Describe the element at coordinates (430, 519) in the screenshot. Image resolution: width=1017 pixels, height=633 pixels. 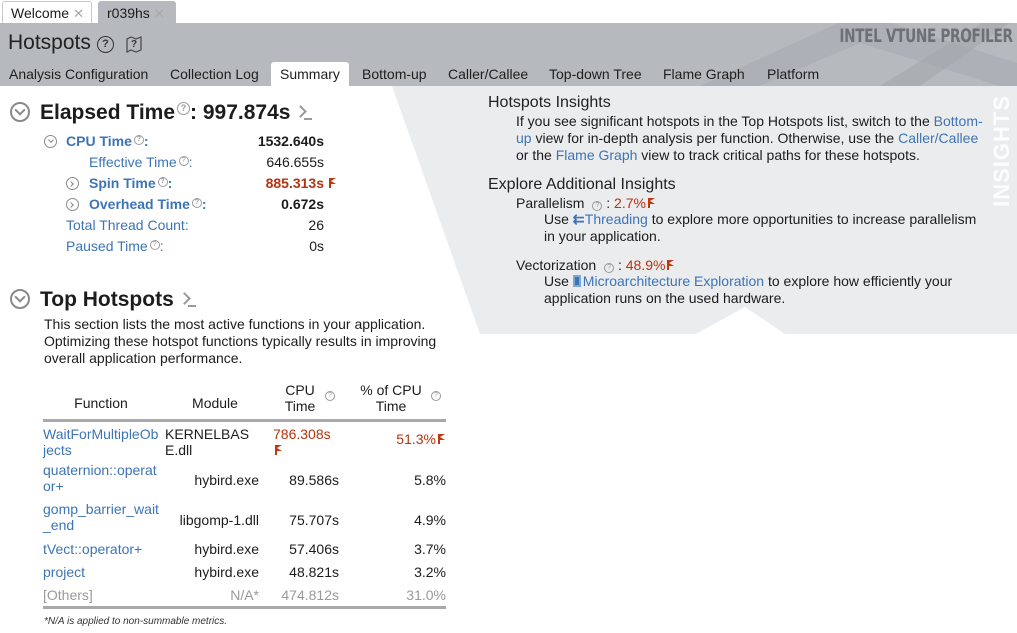
I see `pct-cpu-cell: 4.9%` at that location.